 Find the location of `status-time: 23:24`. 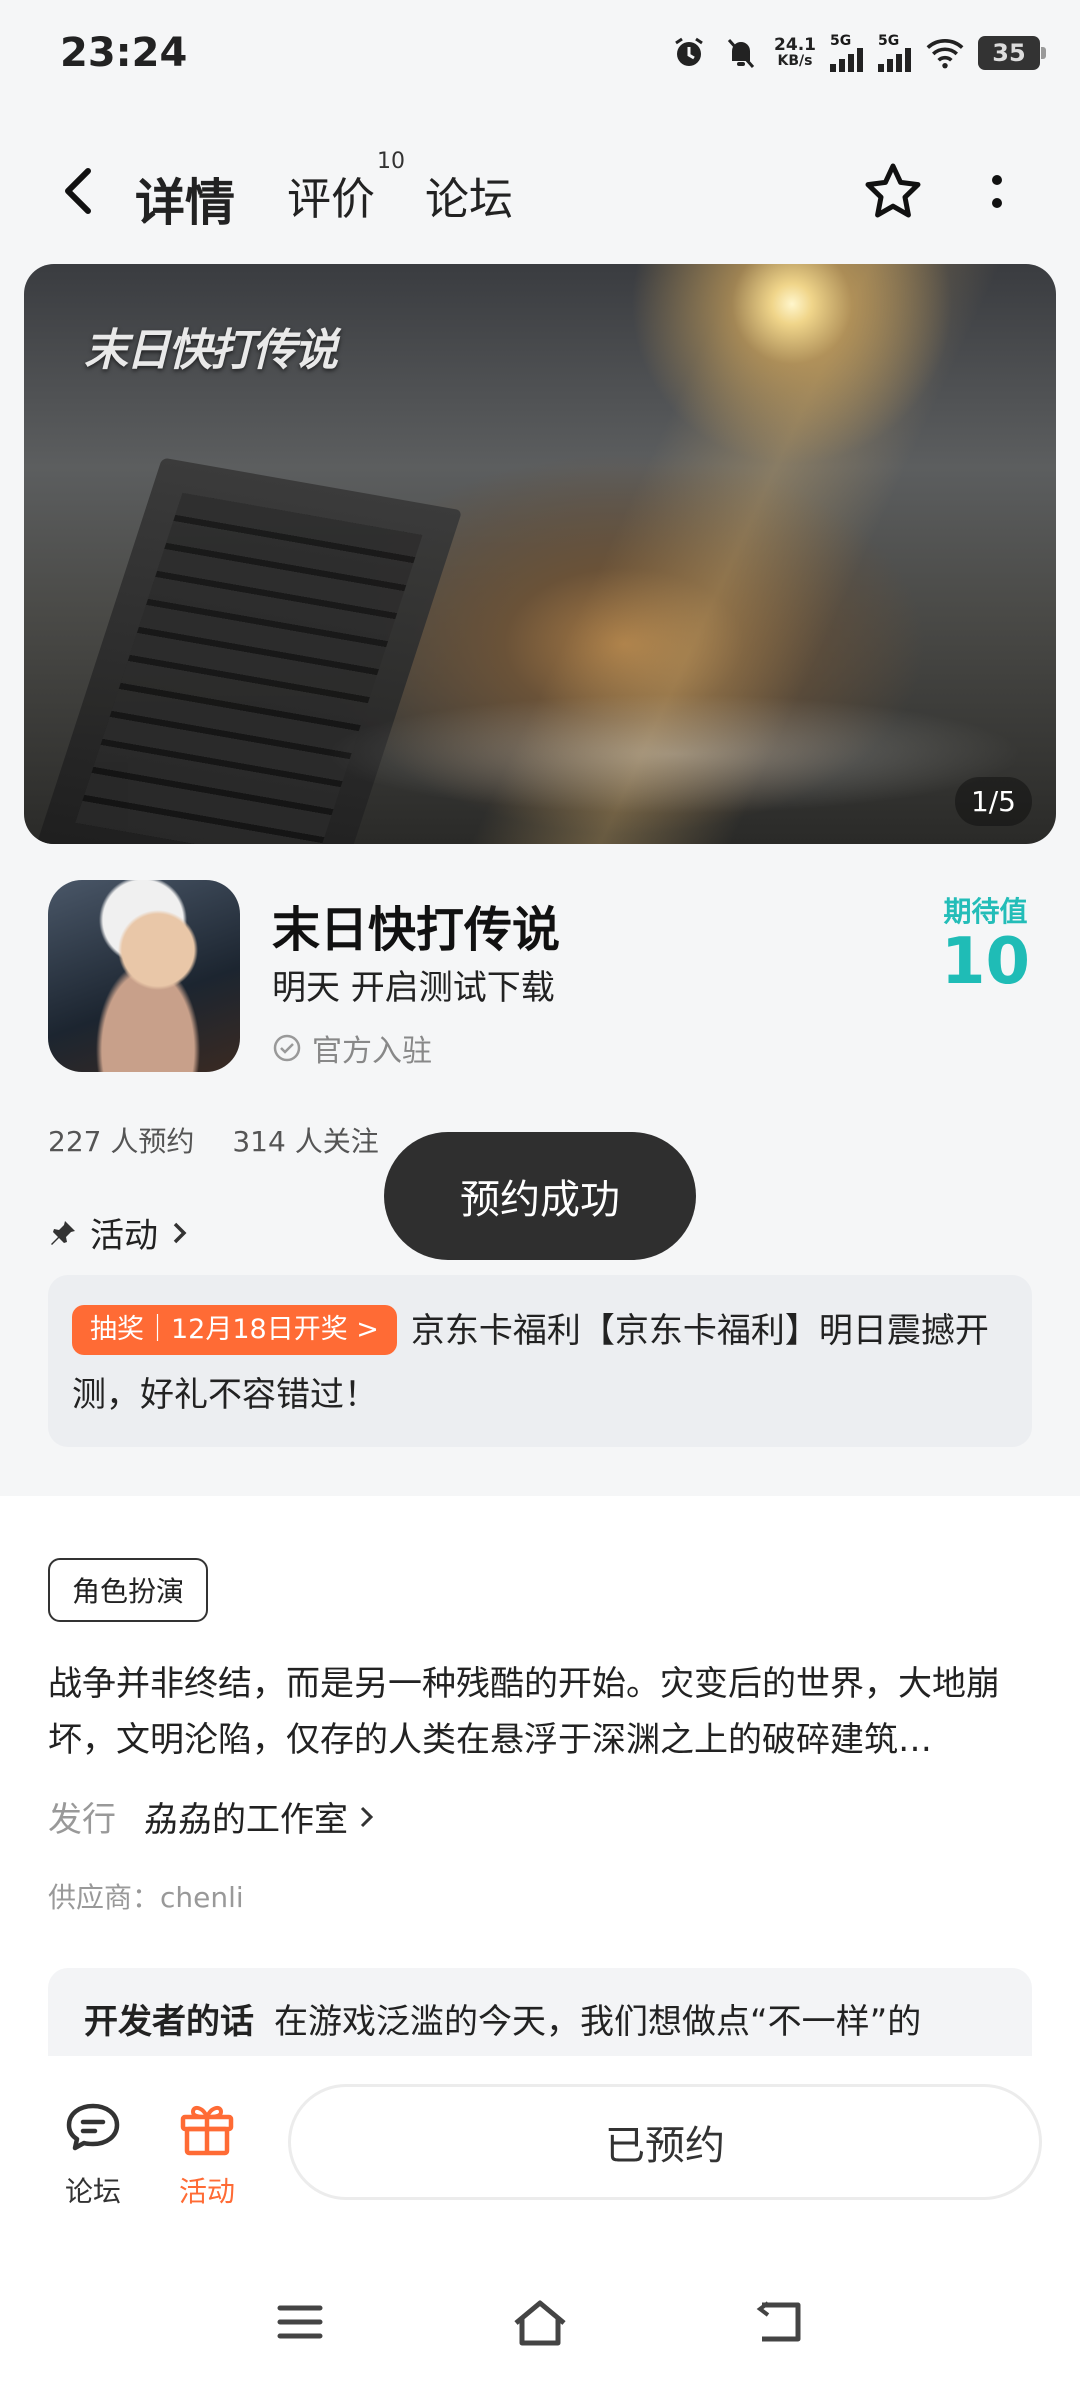

status-time: 23:24 is located at coordinates (124, 53).